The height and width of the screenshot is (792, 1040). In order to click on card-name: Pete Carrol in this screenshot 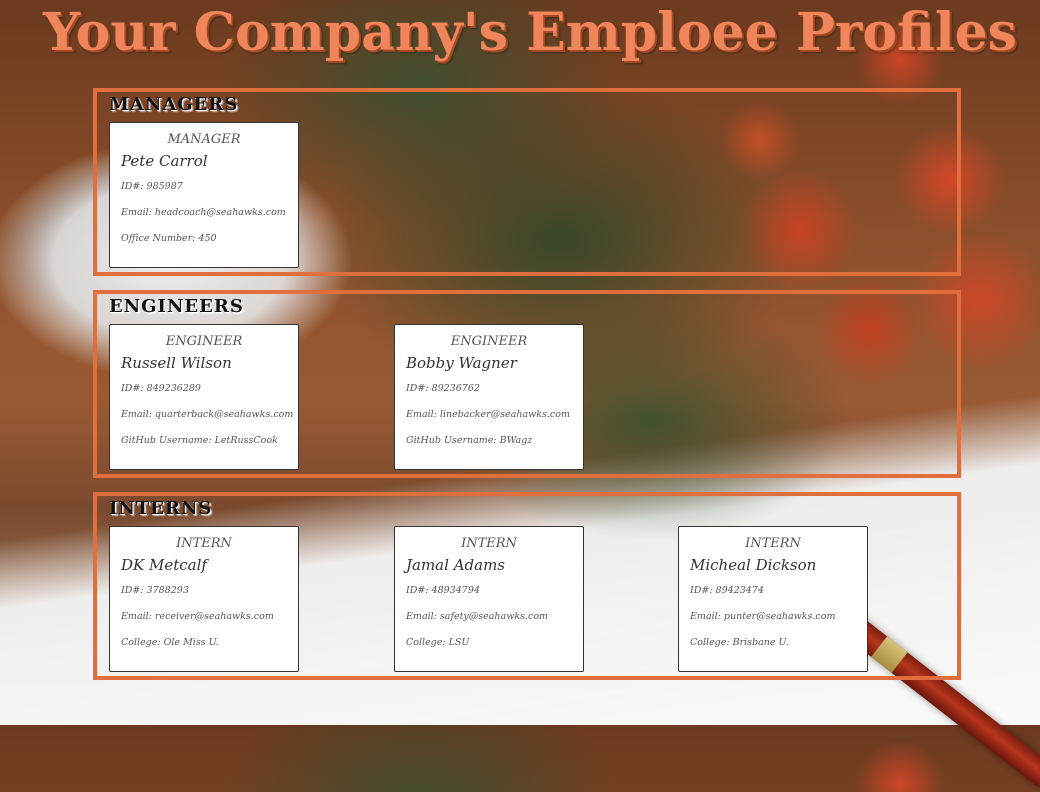, I will do `click(164, 161)`.